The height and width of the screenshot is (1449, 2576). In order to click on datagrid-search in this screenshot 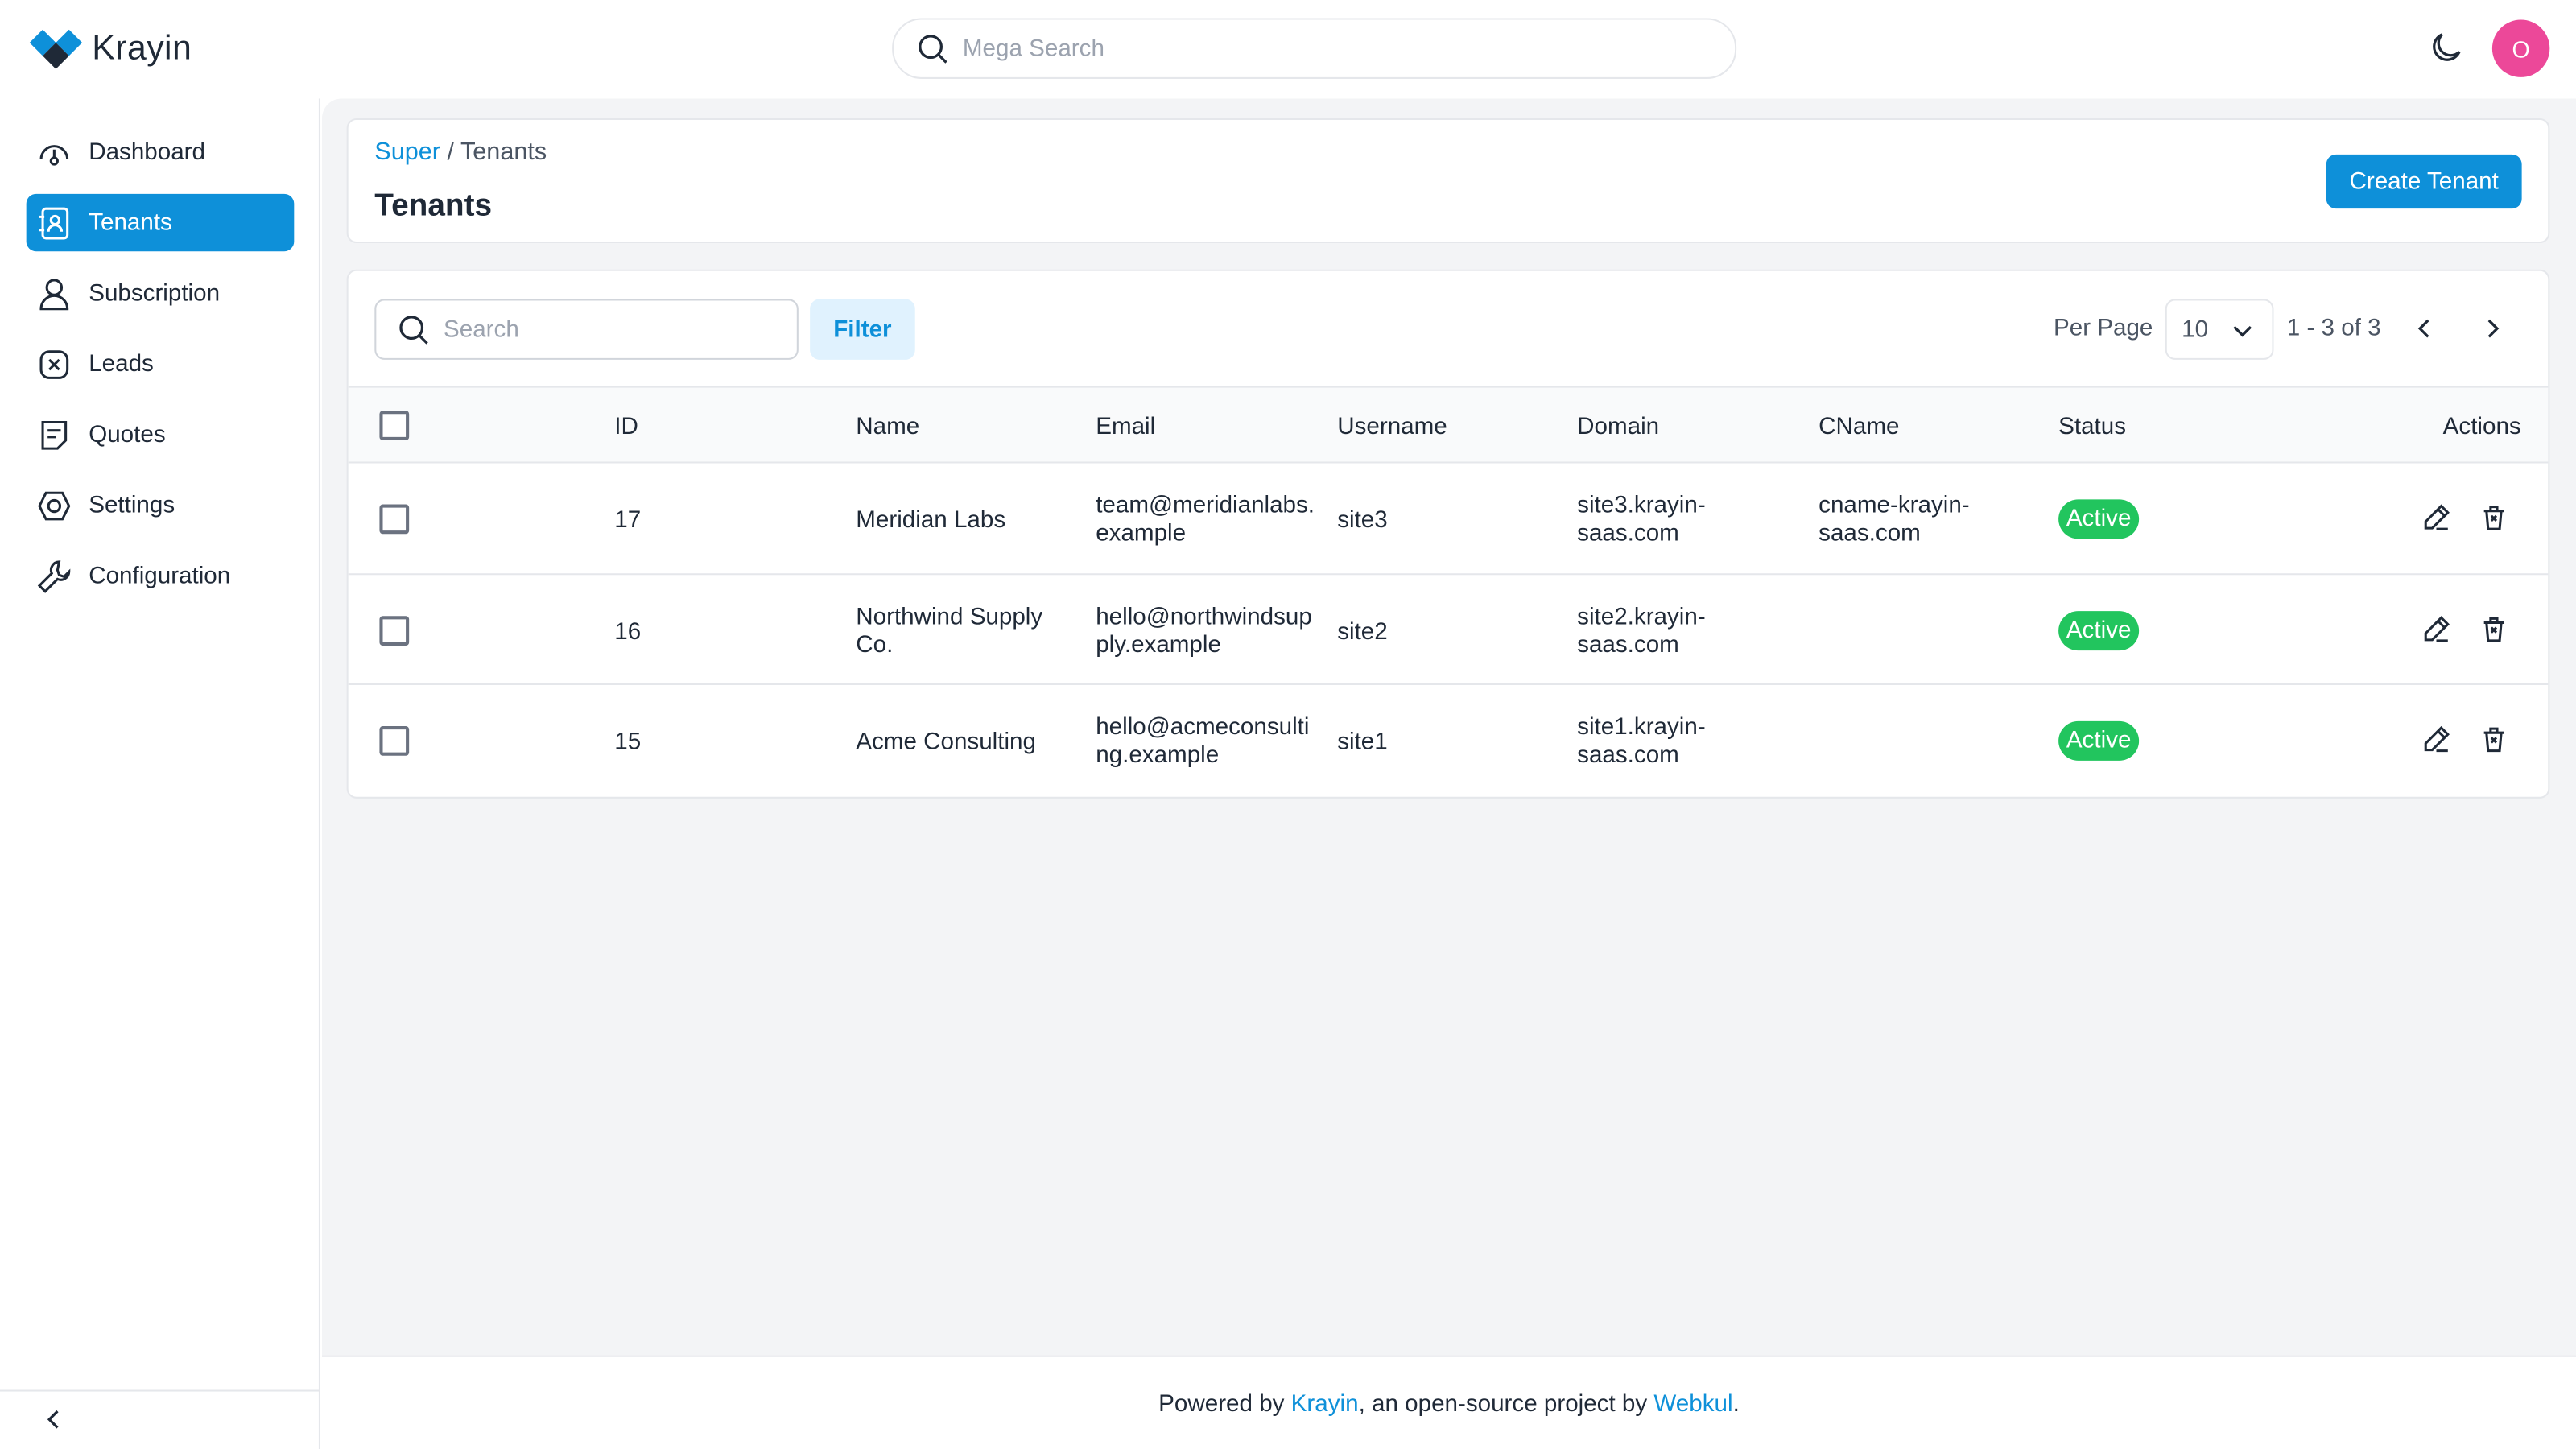, I will do `click(586, 329)`.